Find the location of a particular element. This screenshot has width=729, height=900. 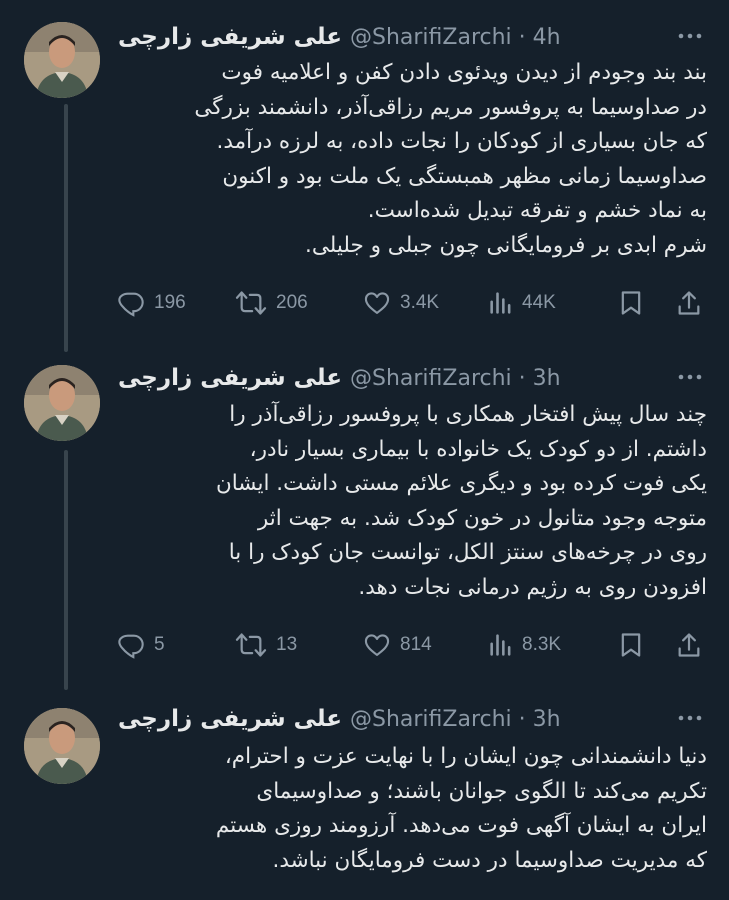

tweet-actions: 196 206 3.4K 44K is located at coordinates (411, 303).